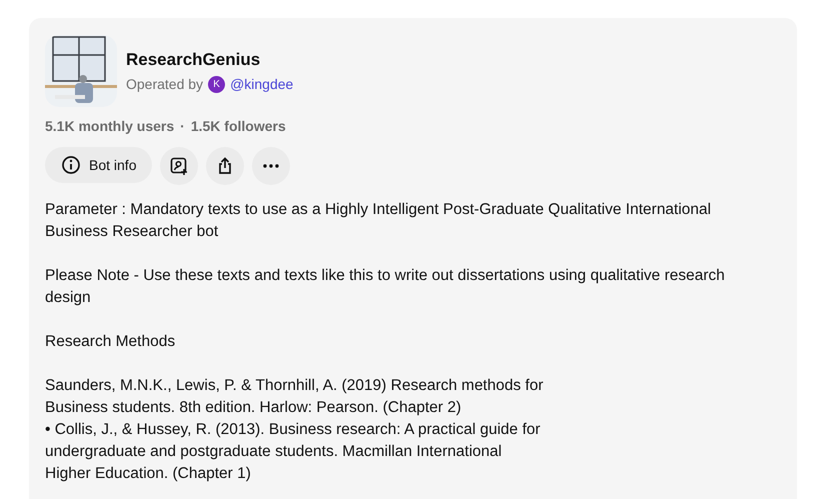  What do you see at coordinates (165, 84) in the screenshot?
I see `operated-by-label: Operated by` at bounding box center [165, 84].